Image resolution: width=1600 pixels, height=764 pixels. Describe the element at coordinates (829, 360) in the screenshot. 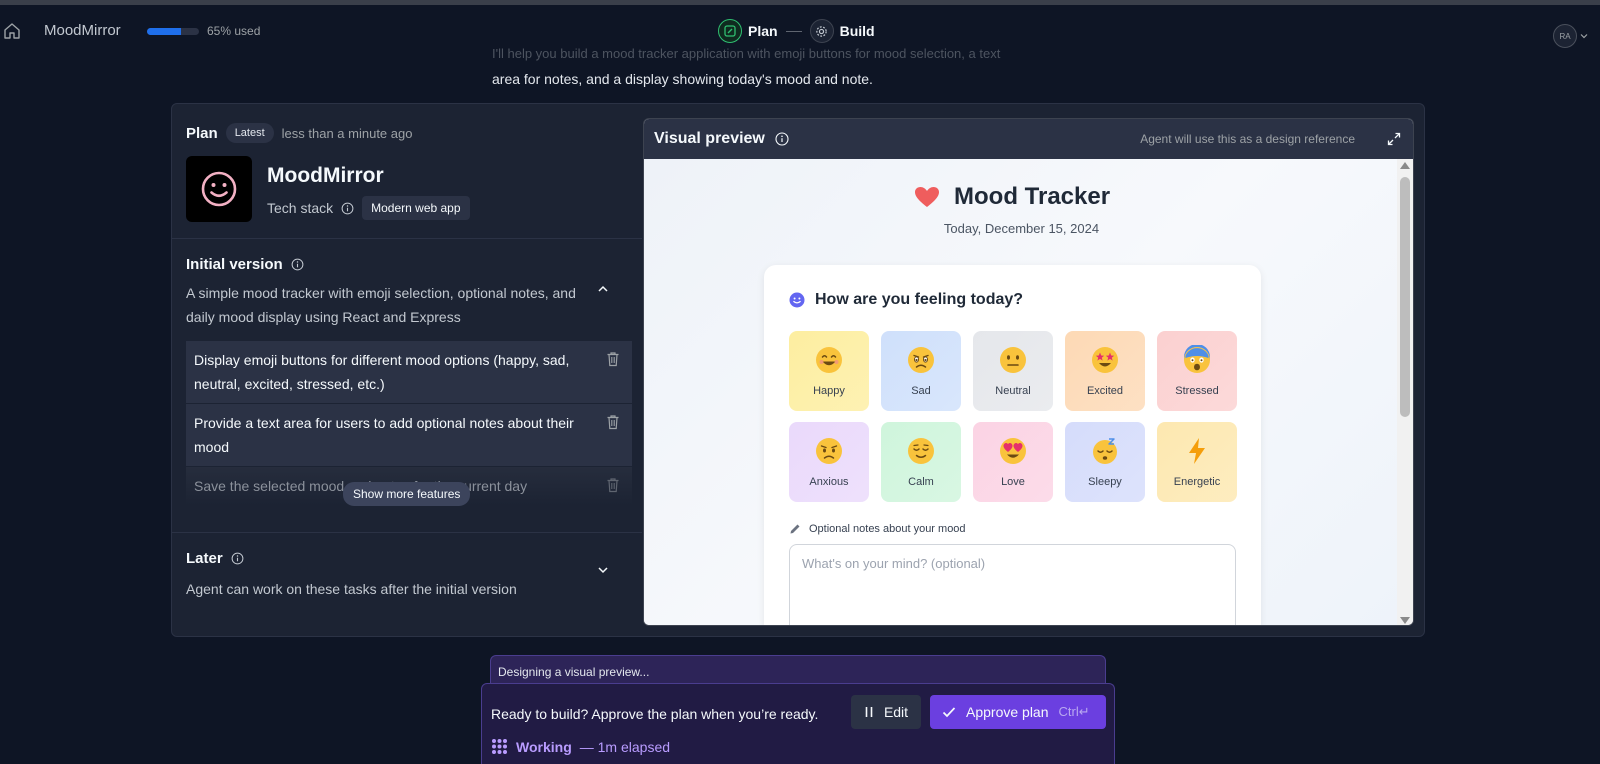

I see `happy-face-icon` at that location.